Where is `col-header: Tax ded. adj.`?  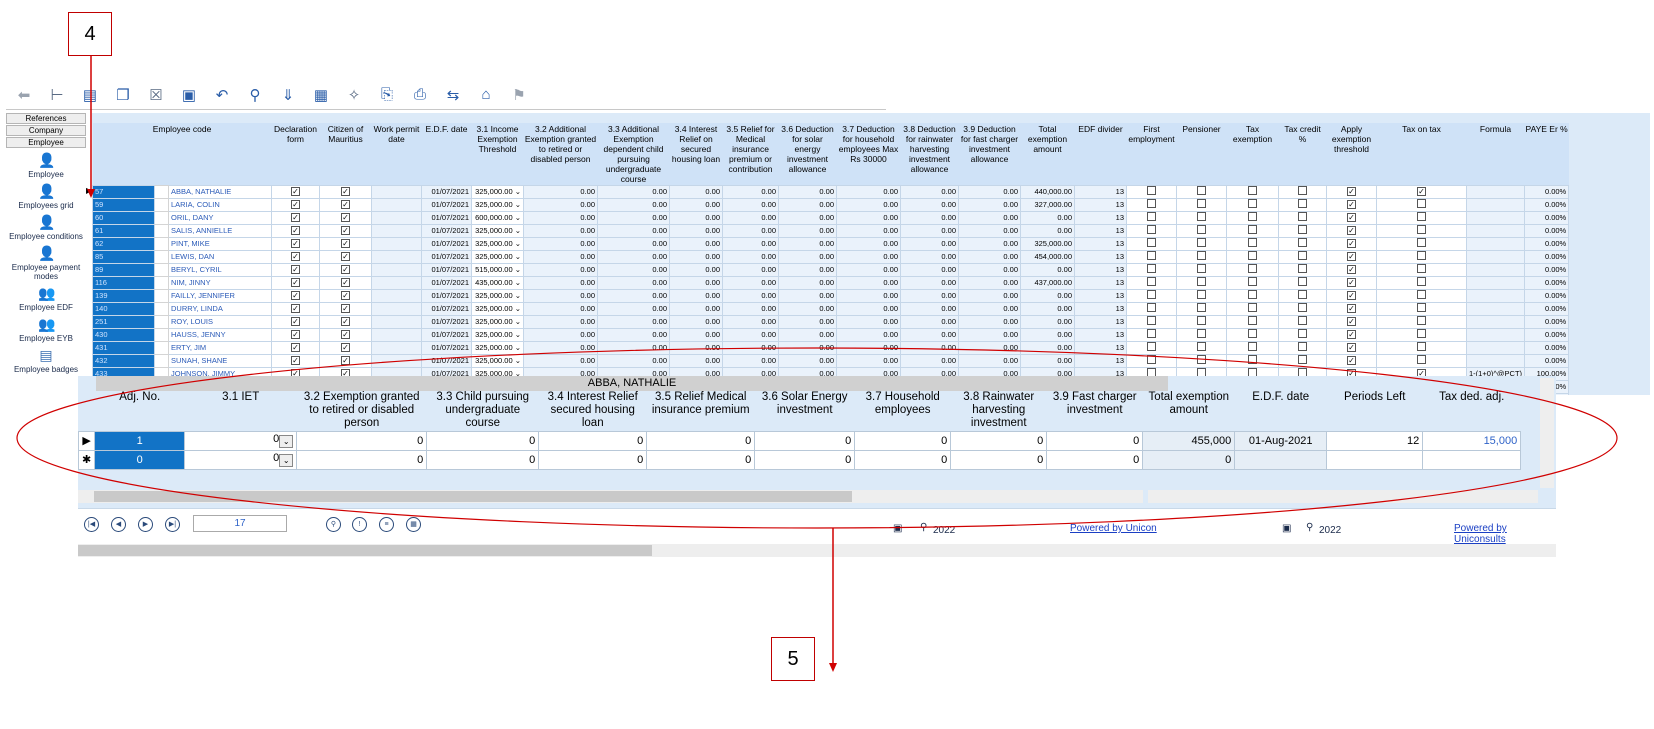 col-header: Tax ded. adj. is located at coordinates (1472, 411).